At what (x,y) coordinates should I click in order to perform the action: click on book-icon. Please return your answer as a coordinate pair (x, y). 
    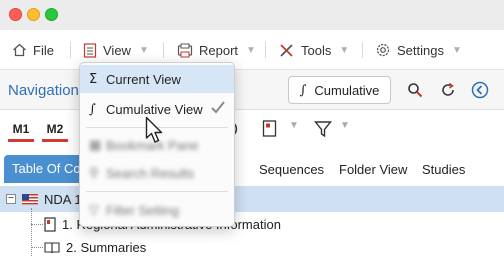
    Looking at the image, I should click on (52, 247).